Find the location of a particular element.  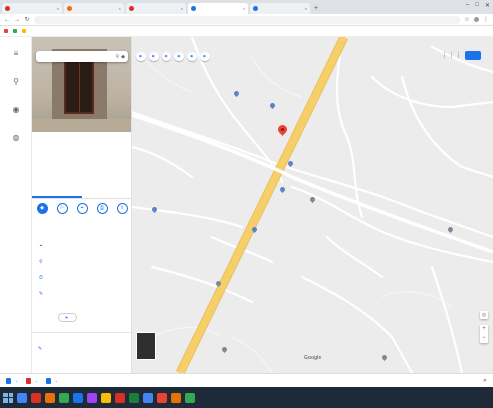

tab-reviews is located at coordinates (106, 192).